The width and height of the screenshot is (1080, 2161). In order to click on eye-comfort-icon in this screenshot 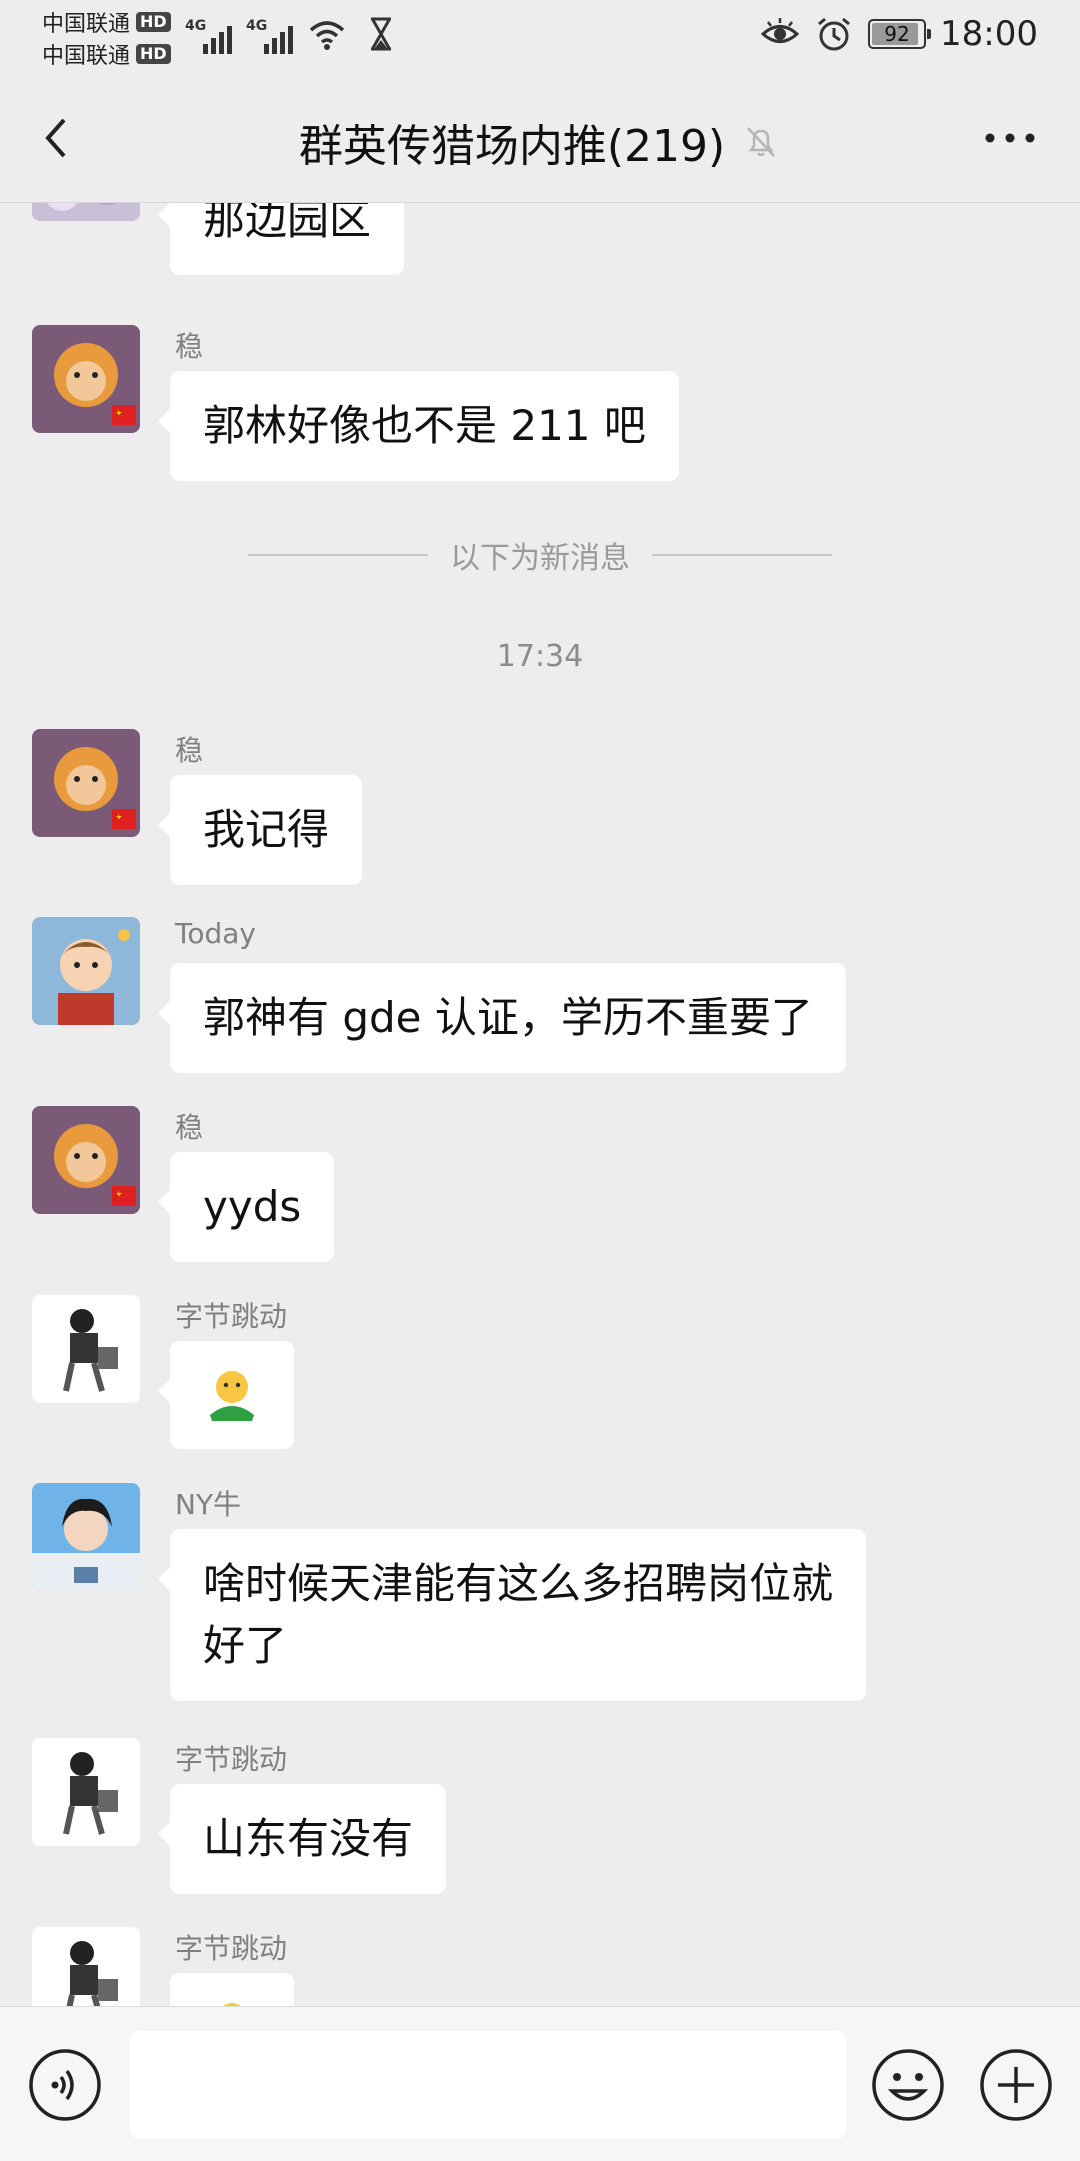, I will do `click(780, 30)`.